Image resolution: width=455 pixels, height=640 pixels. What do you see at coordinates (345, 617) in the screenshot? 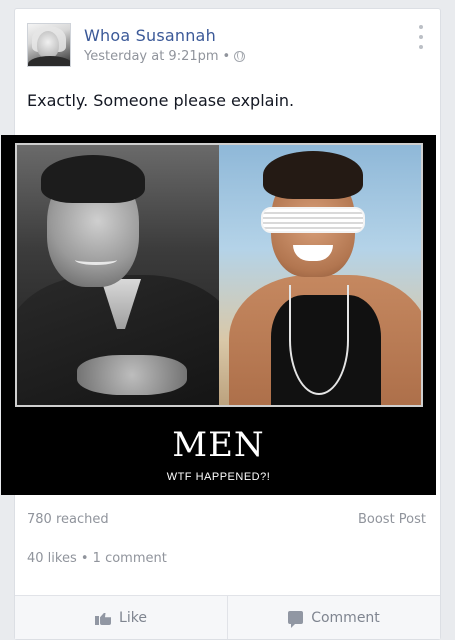
I see `comment-label: Comment` at bounding box center [345, 617].